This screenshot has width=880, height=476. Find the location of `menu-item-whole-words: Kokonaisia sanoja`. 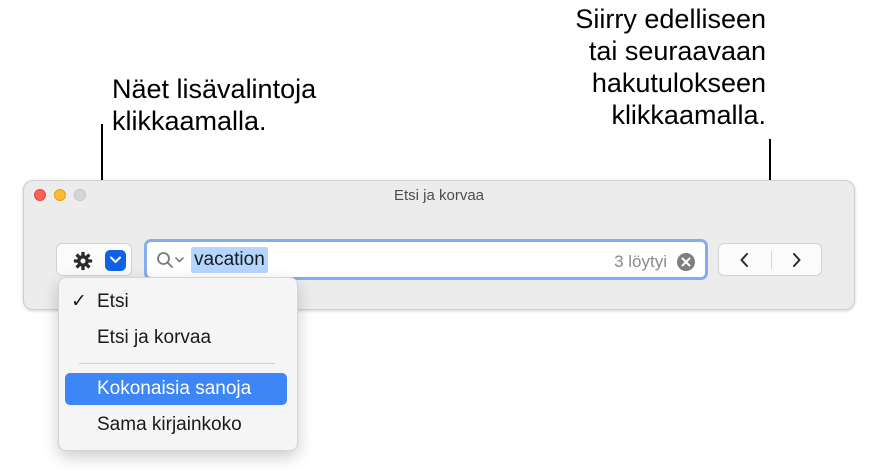

menu-item-whole-words: Kokonaisia sanoja is located at coordinates (176, 389).